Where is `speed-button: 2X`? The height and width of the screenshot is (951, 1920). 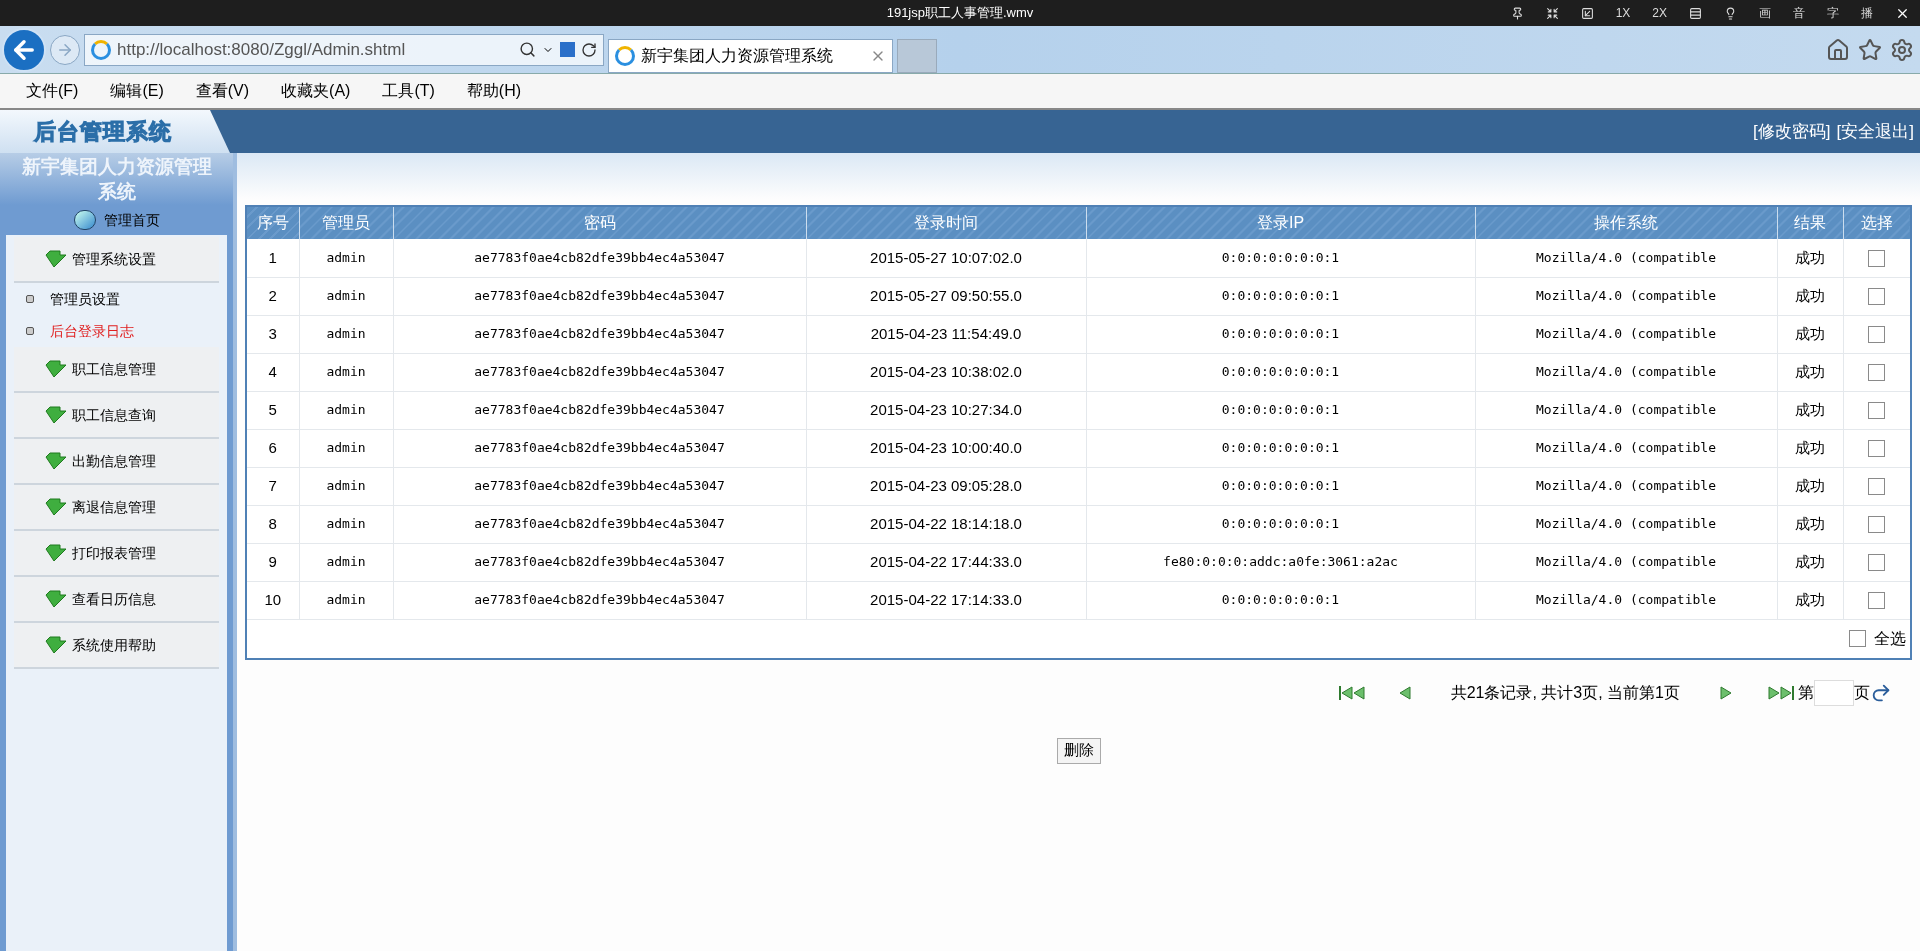 speed-button: 2X is located at coordinates (1659, 13).